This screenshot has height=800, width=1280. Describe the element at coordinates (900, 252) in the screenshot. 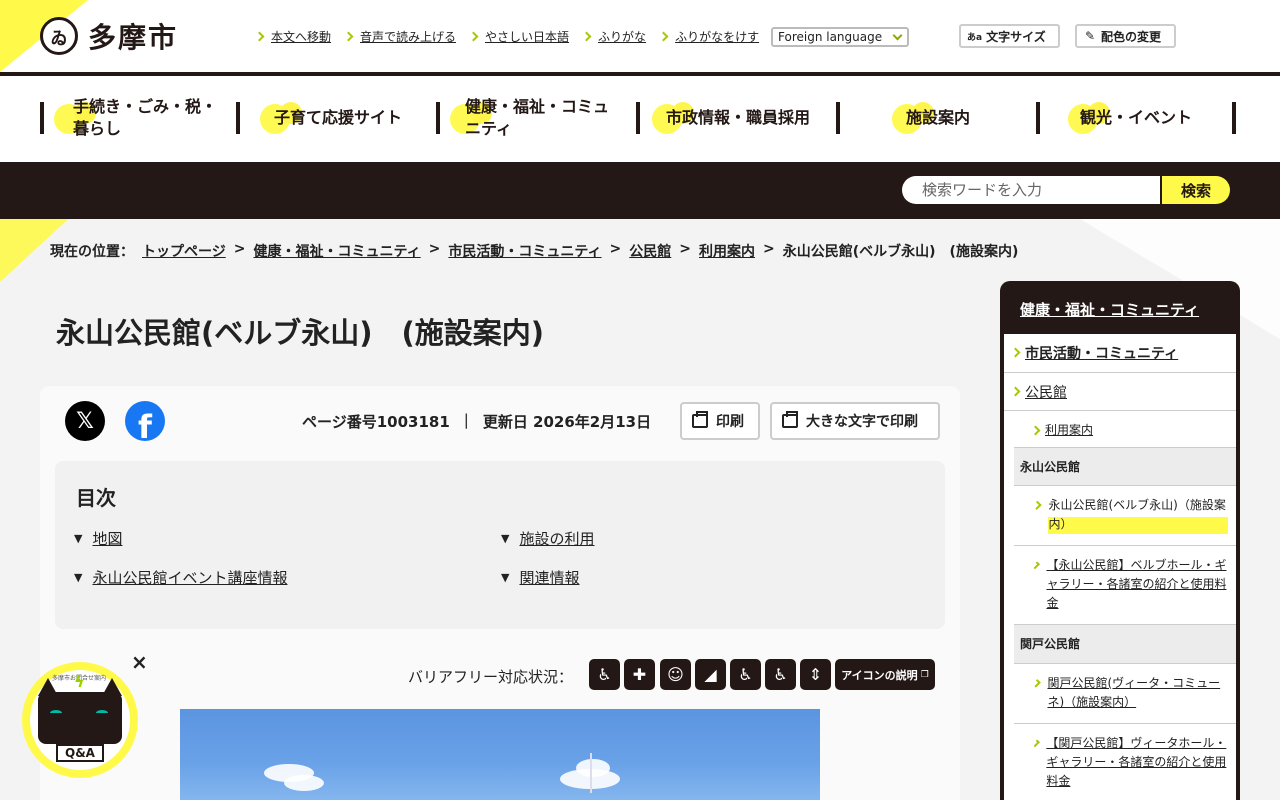

I see `breadcrumb-current: 永山公民館(ベルブ永山) (施設案内)` at that location.